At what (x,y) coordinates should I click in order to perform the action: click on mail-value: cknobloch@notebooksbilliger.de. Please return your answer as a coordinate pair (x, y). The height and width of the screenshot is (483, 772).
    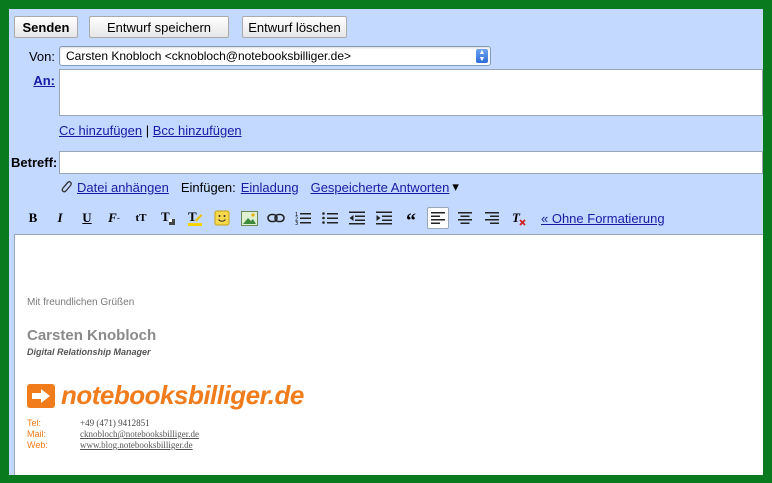
    Looking at the image, I should click on (139, 434).